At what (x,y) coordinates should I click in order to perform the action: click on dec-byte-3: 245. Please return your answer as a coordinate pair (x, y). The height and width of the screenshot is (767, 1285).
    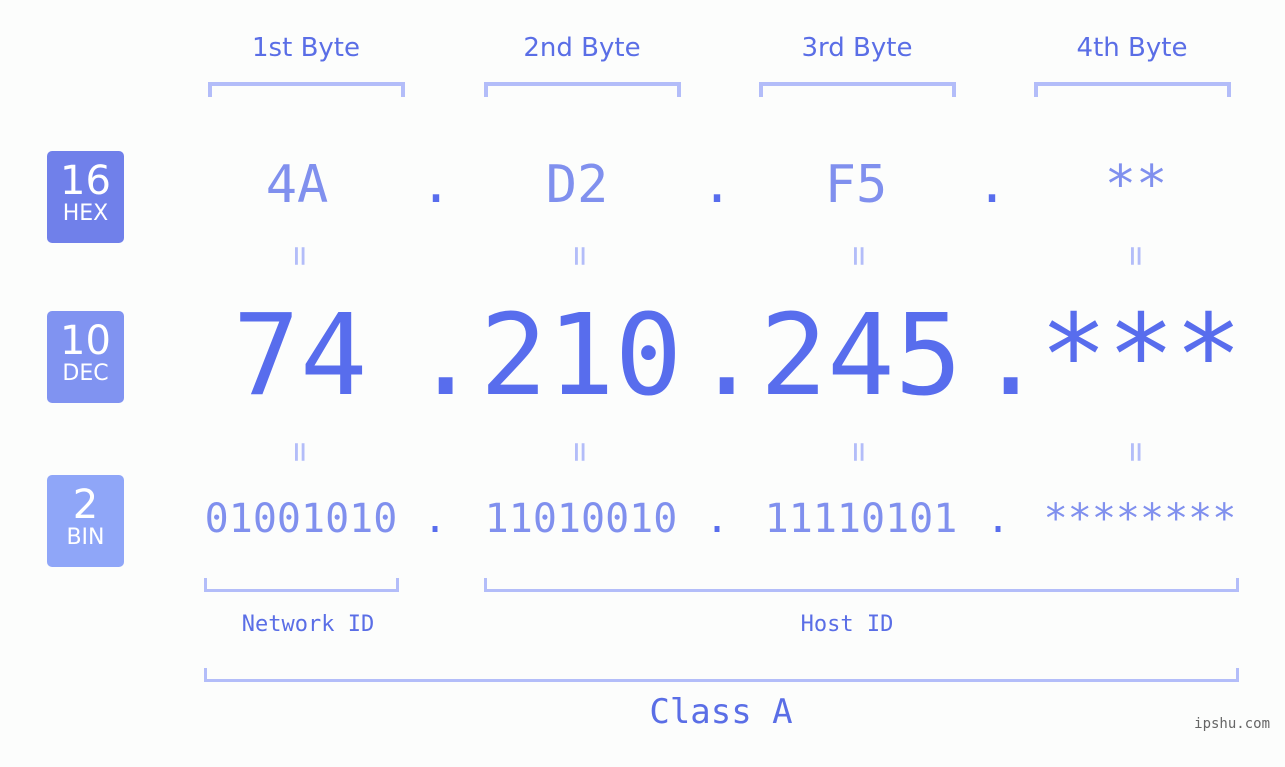
    Looking at the image, I should click on (861, 356).